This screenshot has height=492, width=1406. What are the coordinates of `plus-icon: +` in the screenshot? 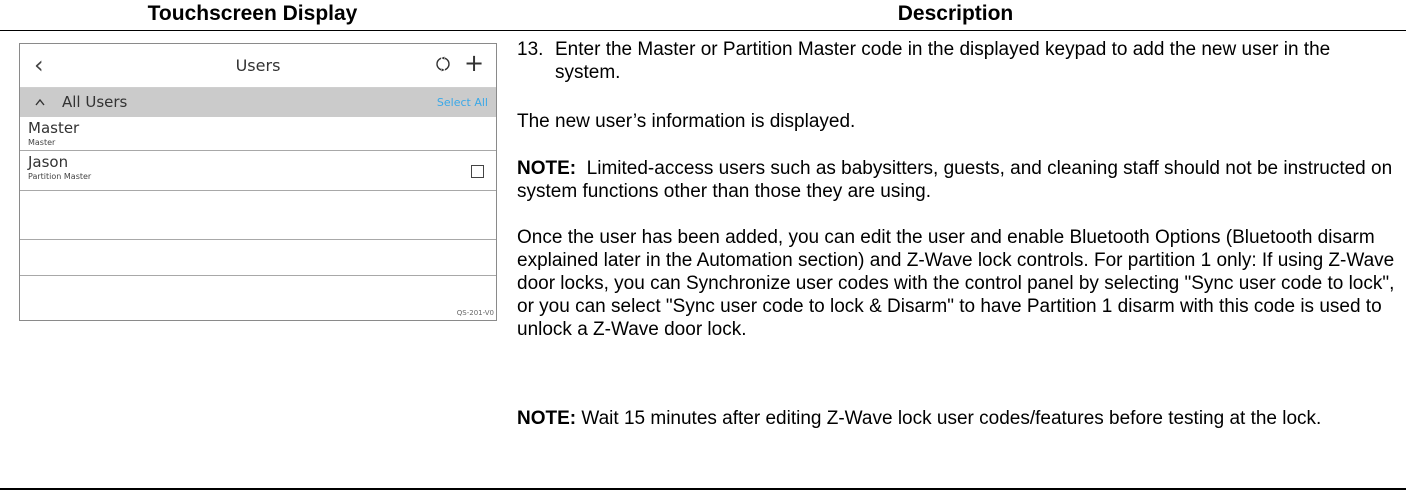 It's located at (474, 63).